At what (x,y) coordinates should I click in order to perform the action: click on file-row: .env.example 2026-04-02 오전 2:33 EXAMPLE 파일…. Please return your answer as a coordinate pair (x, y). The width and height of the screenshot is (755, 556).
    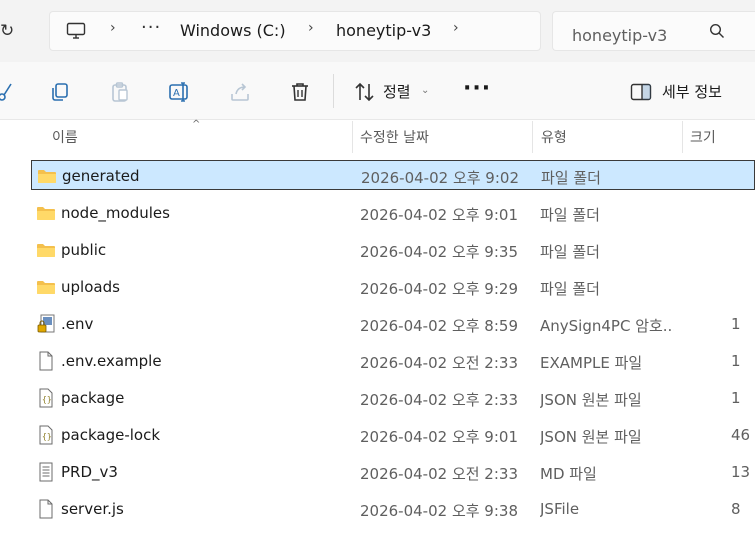
    Looking at the image, I should click on (393, 361).